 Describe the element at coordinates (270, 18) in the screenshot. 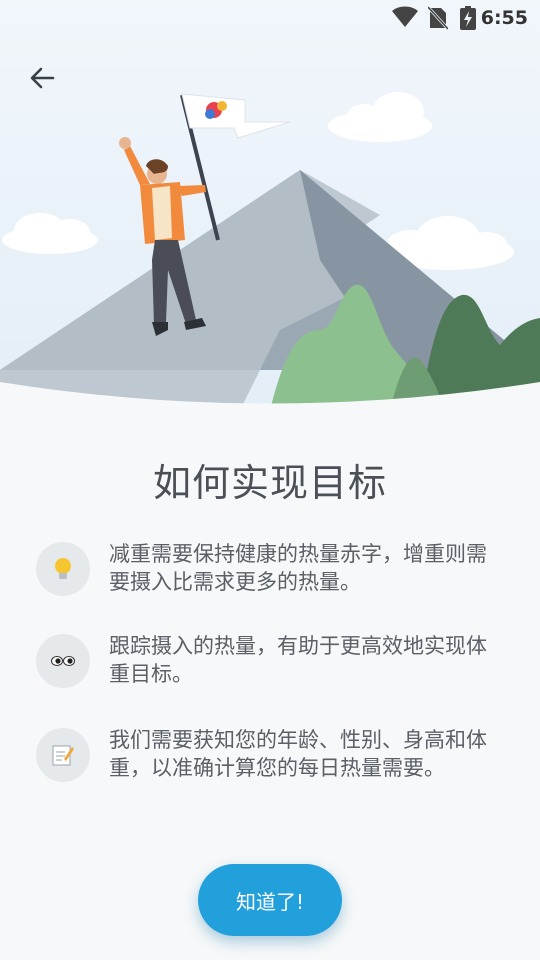

I see `status-bar: 6:55` at that location.